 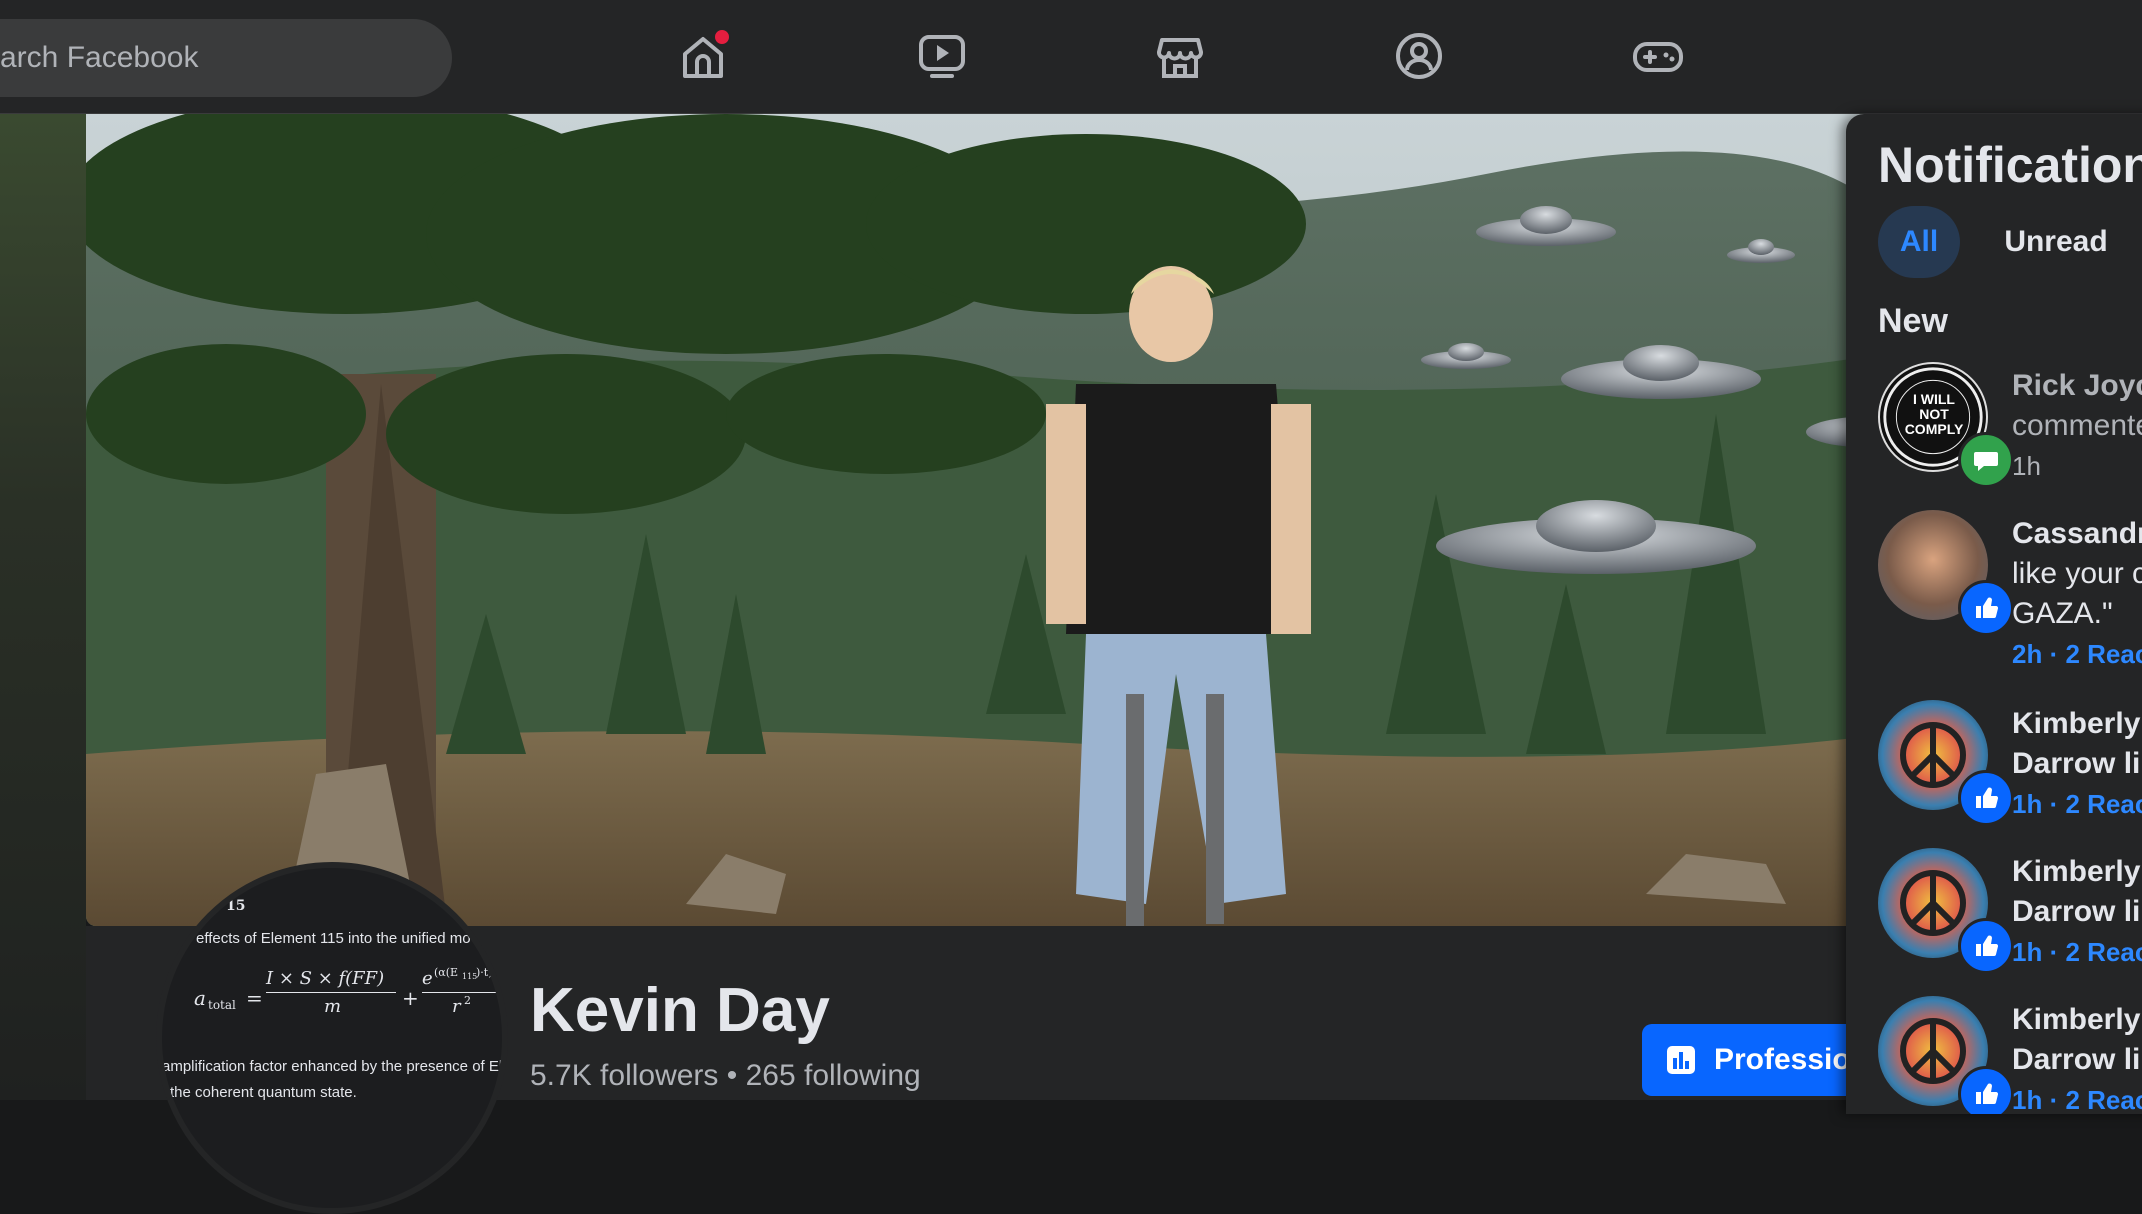 I want to click on video-icon-glyph, so click(x=942, y=56).